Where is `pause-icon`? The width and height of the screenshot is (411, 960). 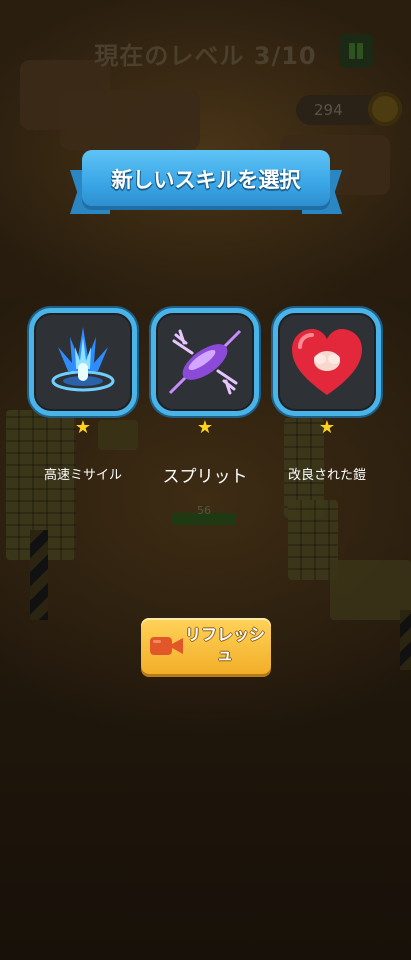 pause-icon is located at coordinates (356, 51).